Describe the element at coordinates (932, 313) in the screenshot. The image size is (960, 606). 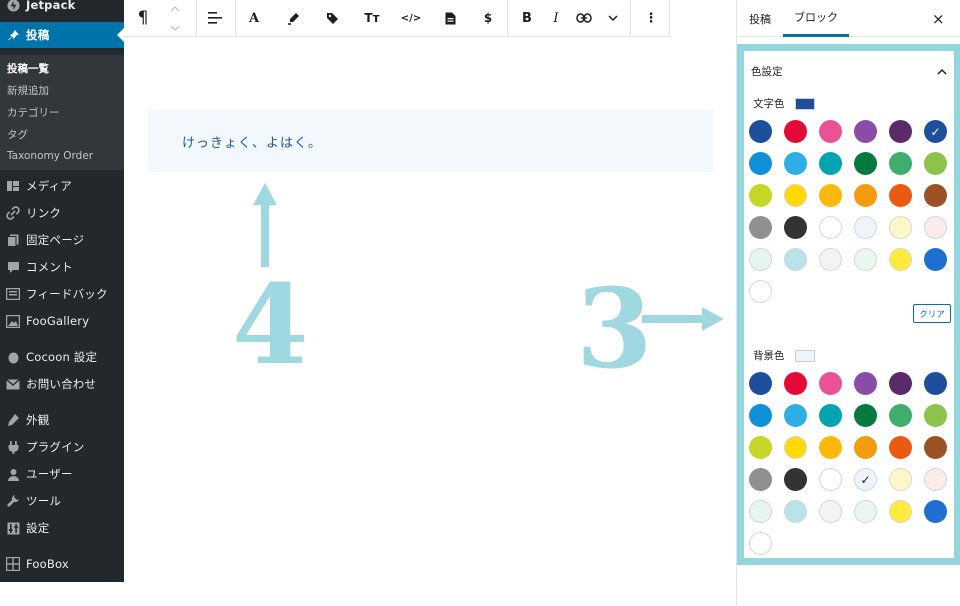
I see `clear-button: クリア` at that location.